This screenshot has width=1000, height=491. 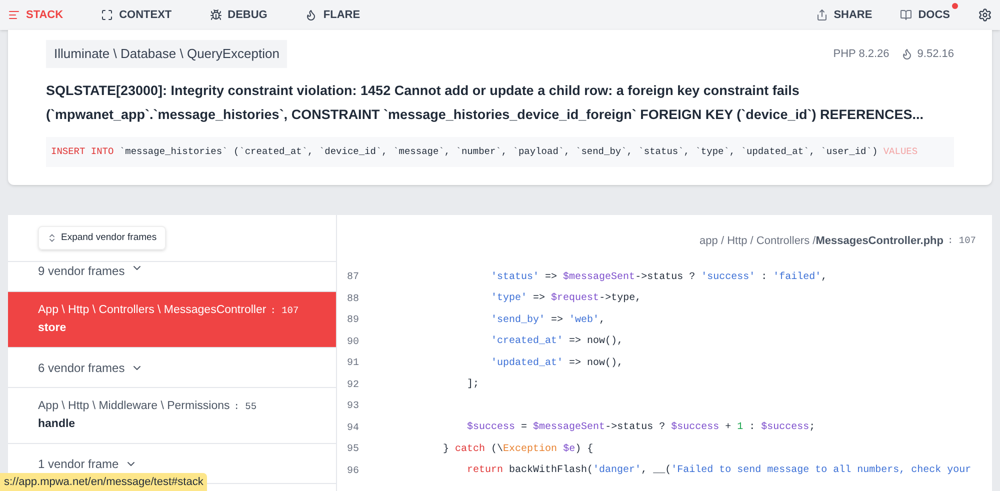 What do you see at coordinates (172, 320) in the screenshot?
I see `stack-frame: App \ Http \ Controllers \ MessagesController : 107 store` at bounding box center [172, 320].